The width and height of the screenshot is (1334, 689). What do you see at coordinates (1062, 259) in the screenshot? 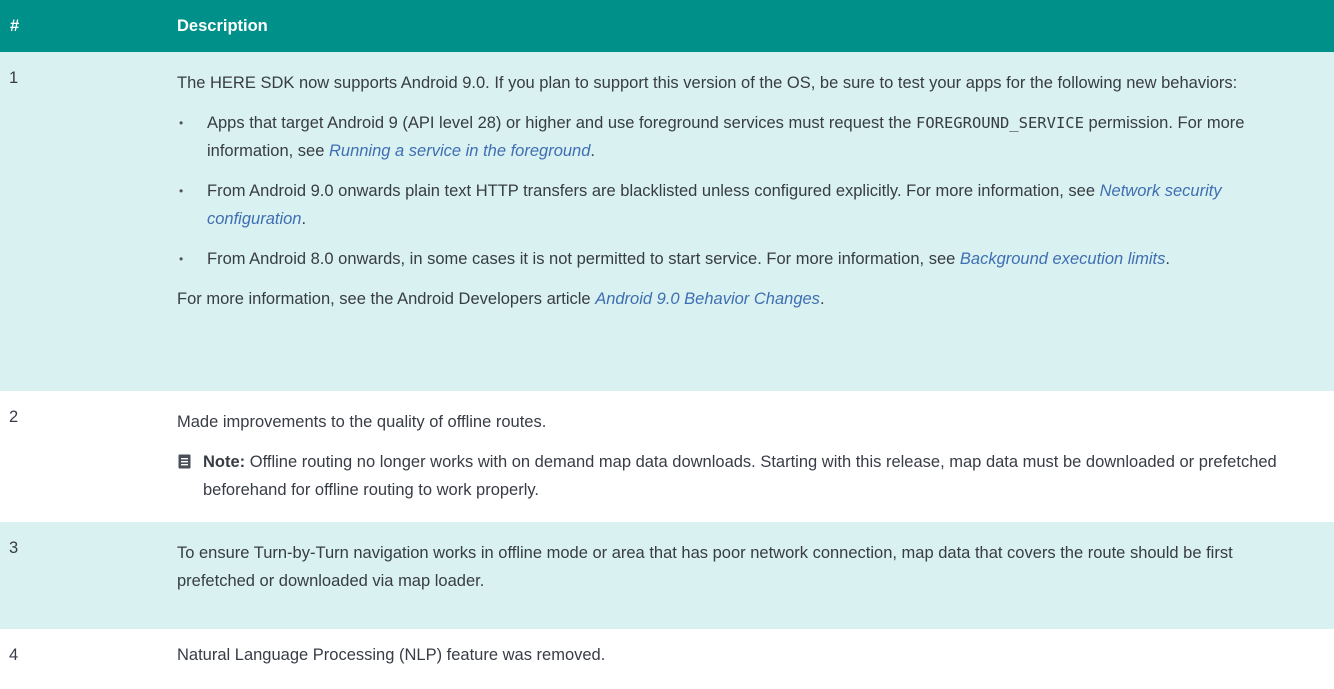
I see `link-background-execution-limits: Background execution limits` at bounding box center [1062, 259].